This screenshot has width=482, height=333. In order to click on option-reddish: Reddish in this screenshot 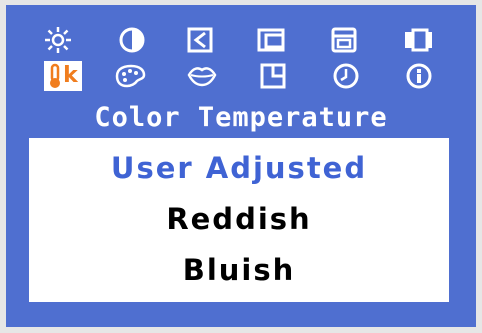, I will do `click(239, 219)`.